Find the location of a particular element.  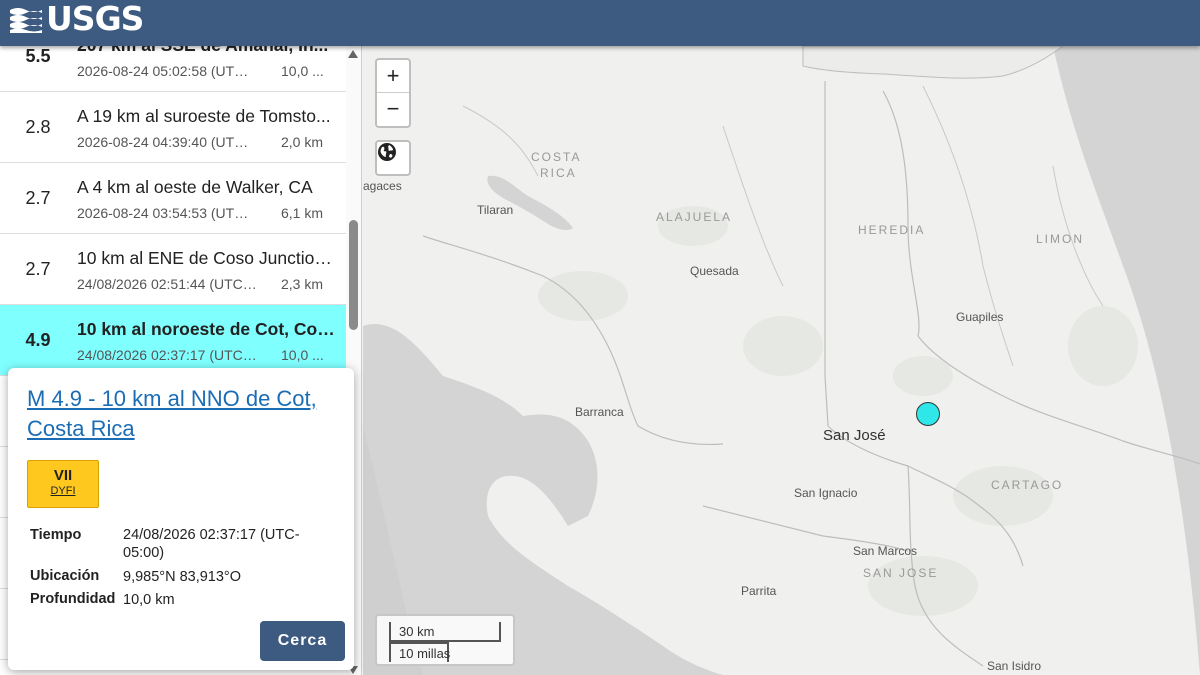

map-label-tilaran: Tilaran is located at coordinates (495, 210).